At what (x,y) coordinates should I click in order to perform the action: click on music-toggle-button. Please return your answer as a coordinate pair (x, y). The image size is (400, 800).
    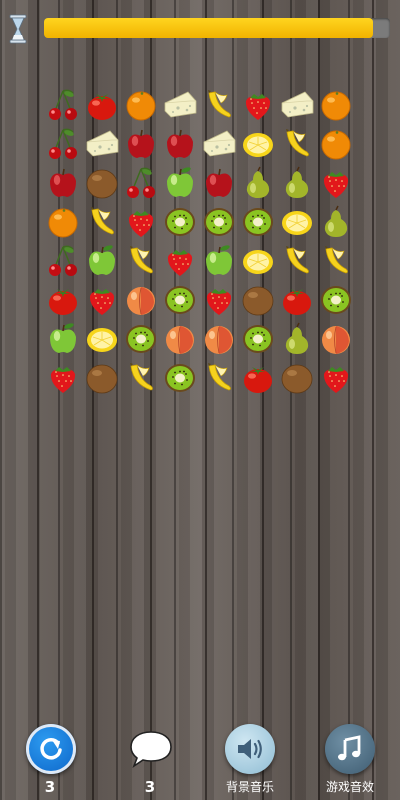
    Looking at the image, I should click on (250, 749).